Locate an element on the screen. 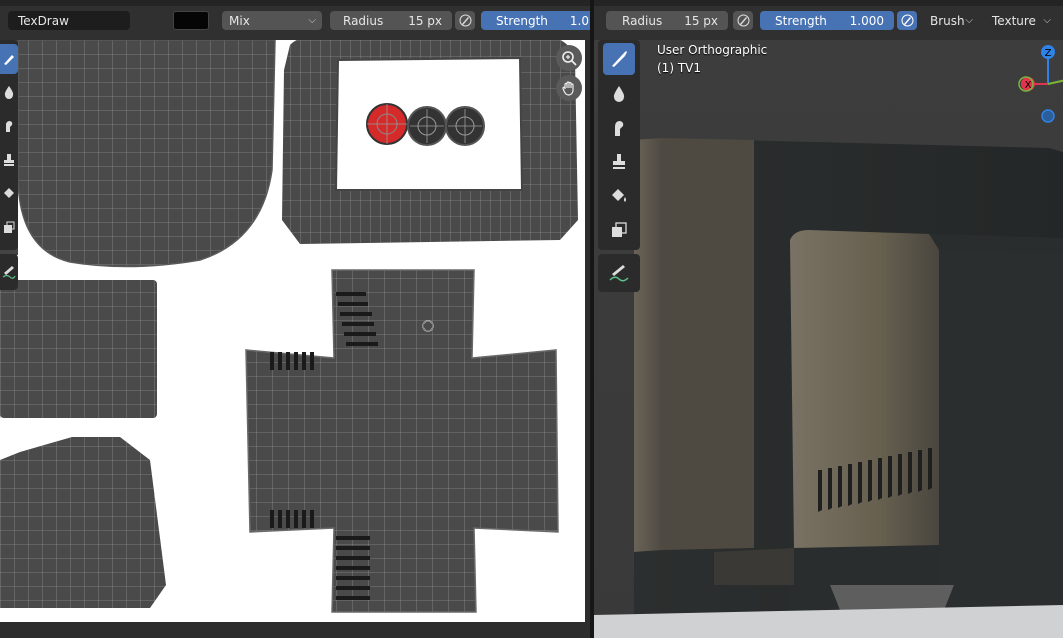 The image size is (1063, 638). zoom-button is located at coordinates (569, 58).